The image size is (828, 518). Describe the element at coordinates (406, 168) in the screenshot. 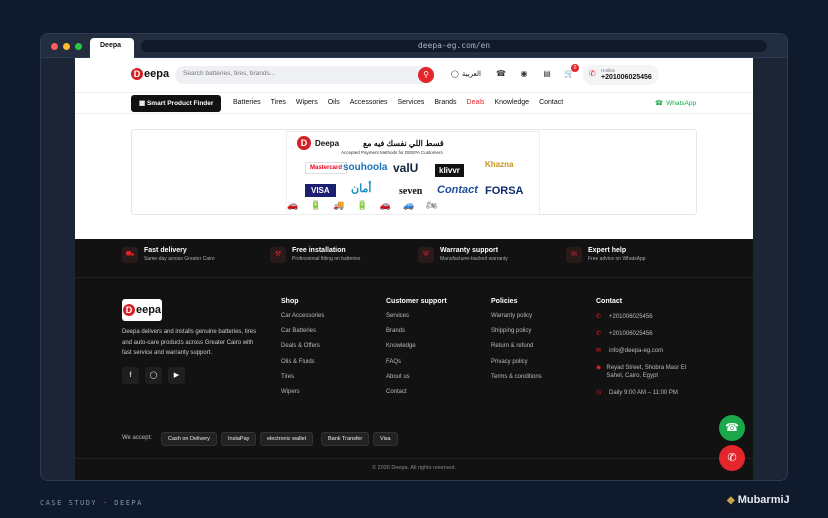

I see `valu-logo: valU` at that location.